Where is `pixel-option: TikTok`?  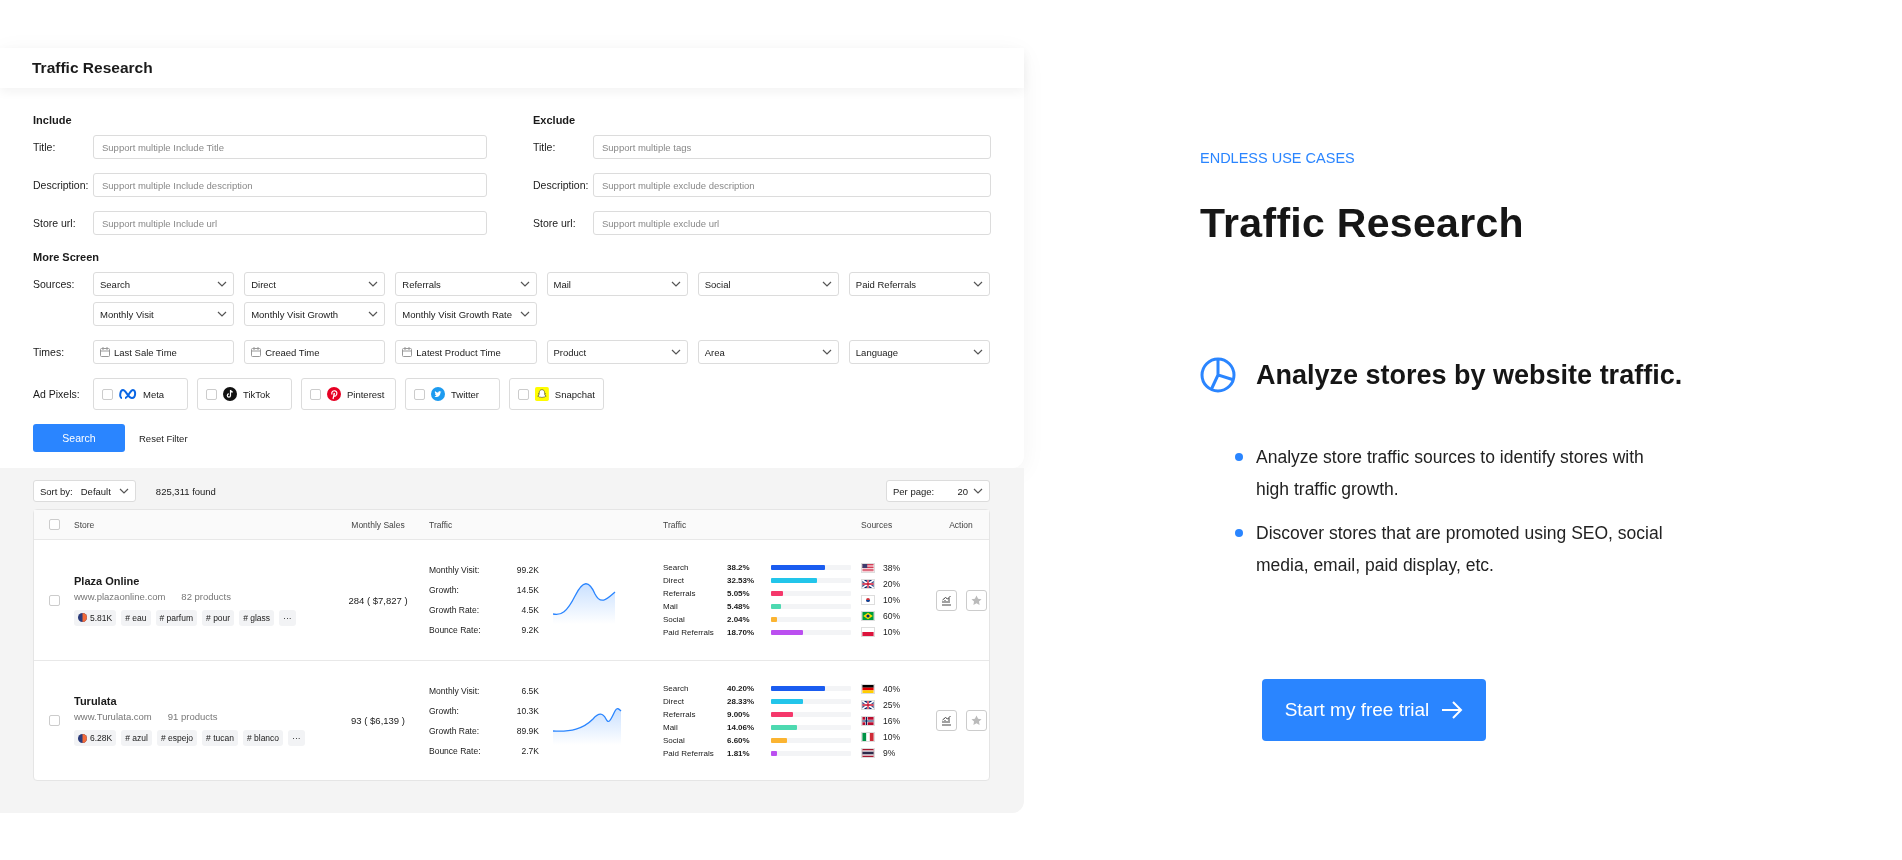
pixel-option: TikTok is located at coordinates (244, 394).